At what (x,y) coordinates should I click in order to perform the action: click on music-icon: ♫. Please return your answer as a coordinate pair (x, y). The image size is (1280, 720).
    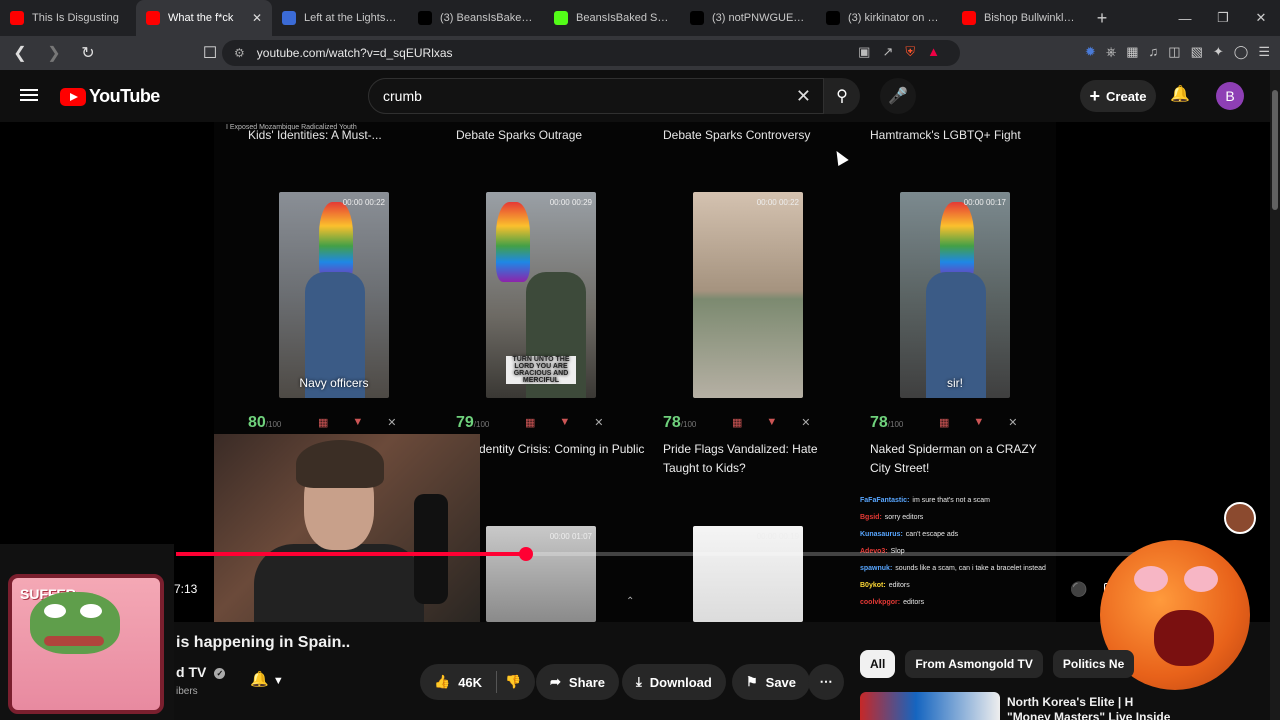
    Looking at the image, I should click on (1154, 52).